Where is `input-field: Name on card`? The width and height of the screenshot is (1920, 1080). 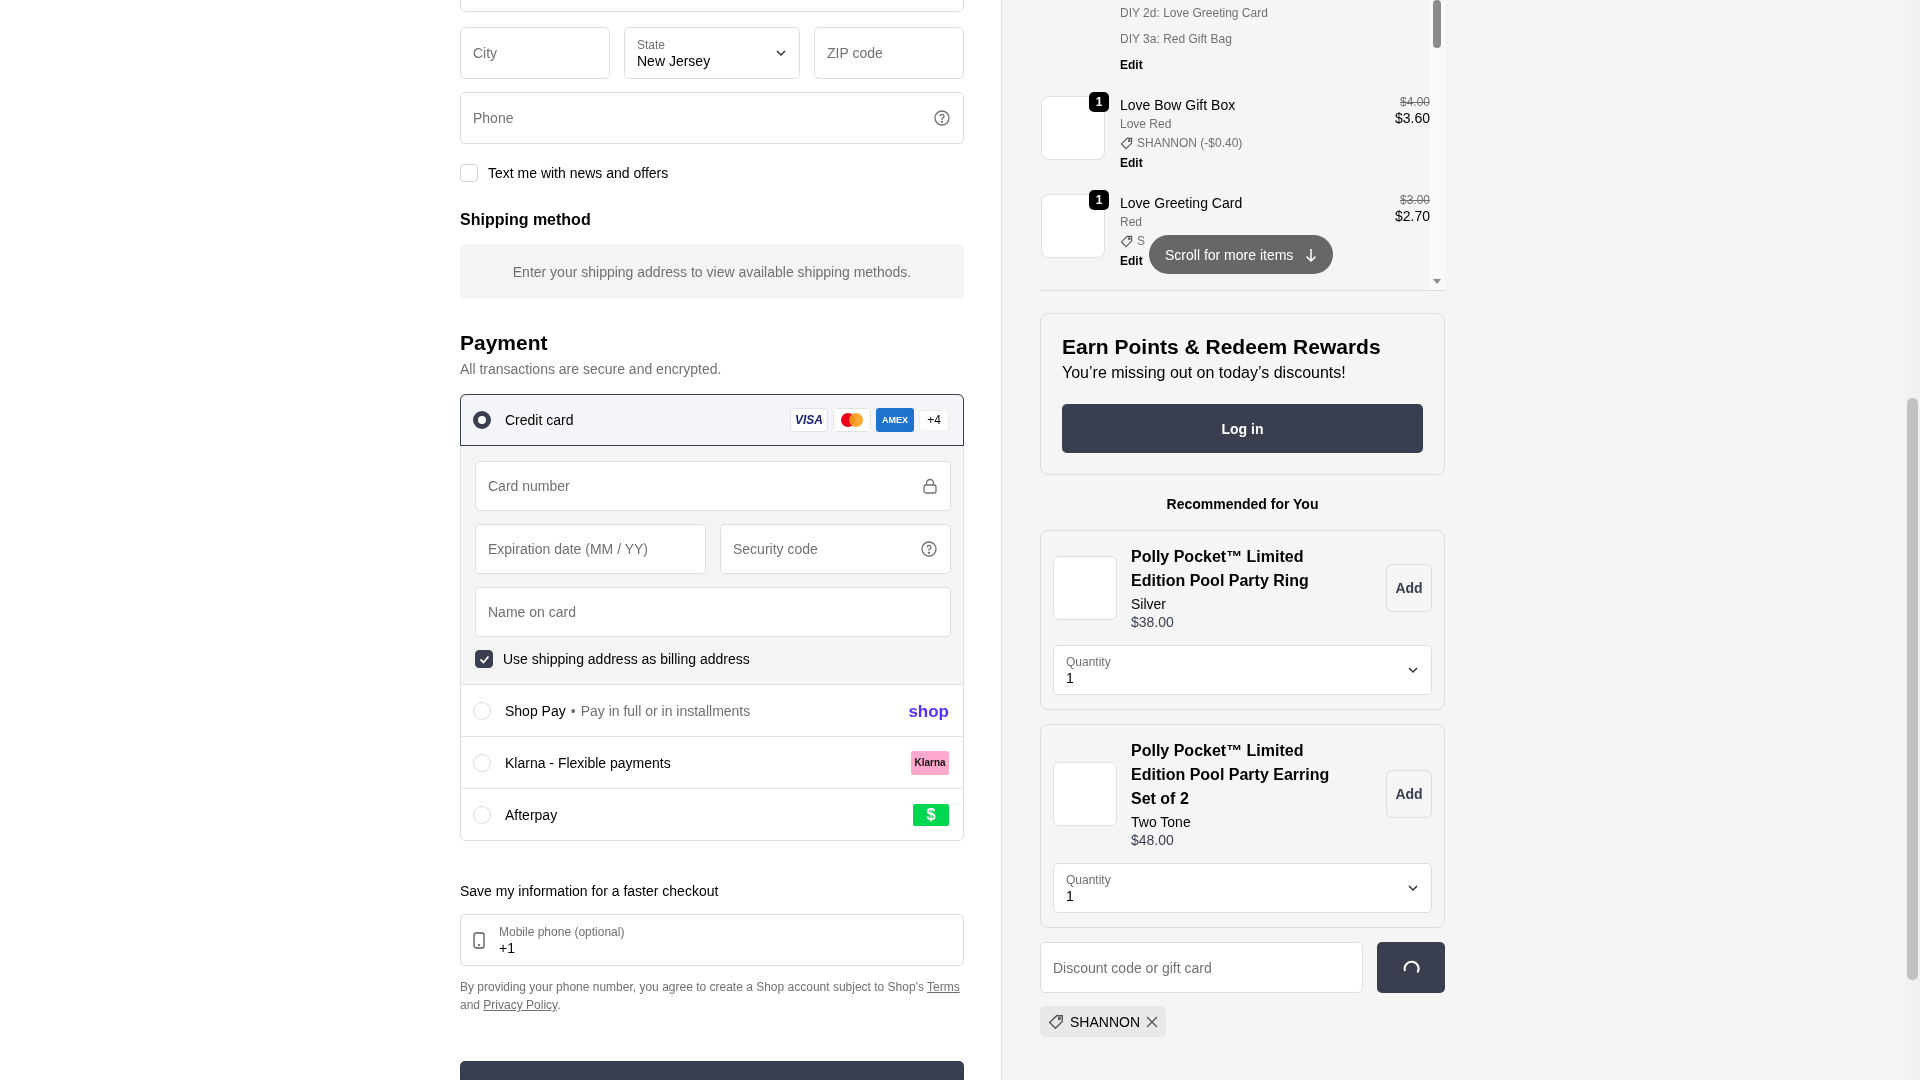 input-field: Name on card is located at coordinates (713, 612).